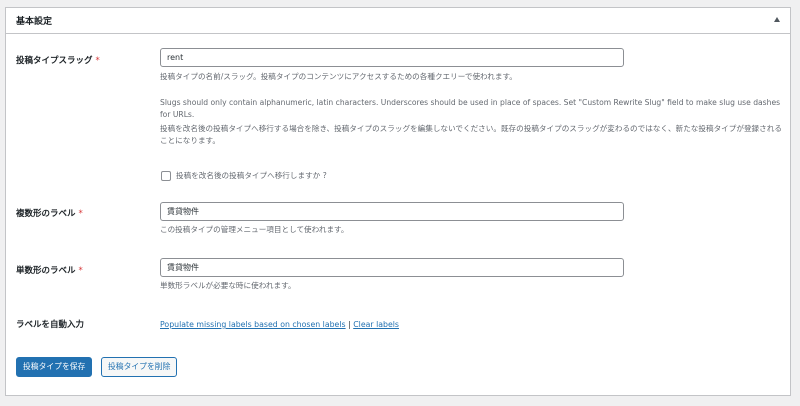 The height and width of the screenshot is (406, 800). What do you see at coordinates (166, 175) in the screenshot?
I see `migrate-checkbox` at bounding box center [166, 175].